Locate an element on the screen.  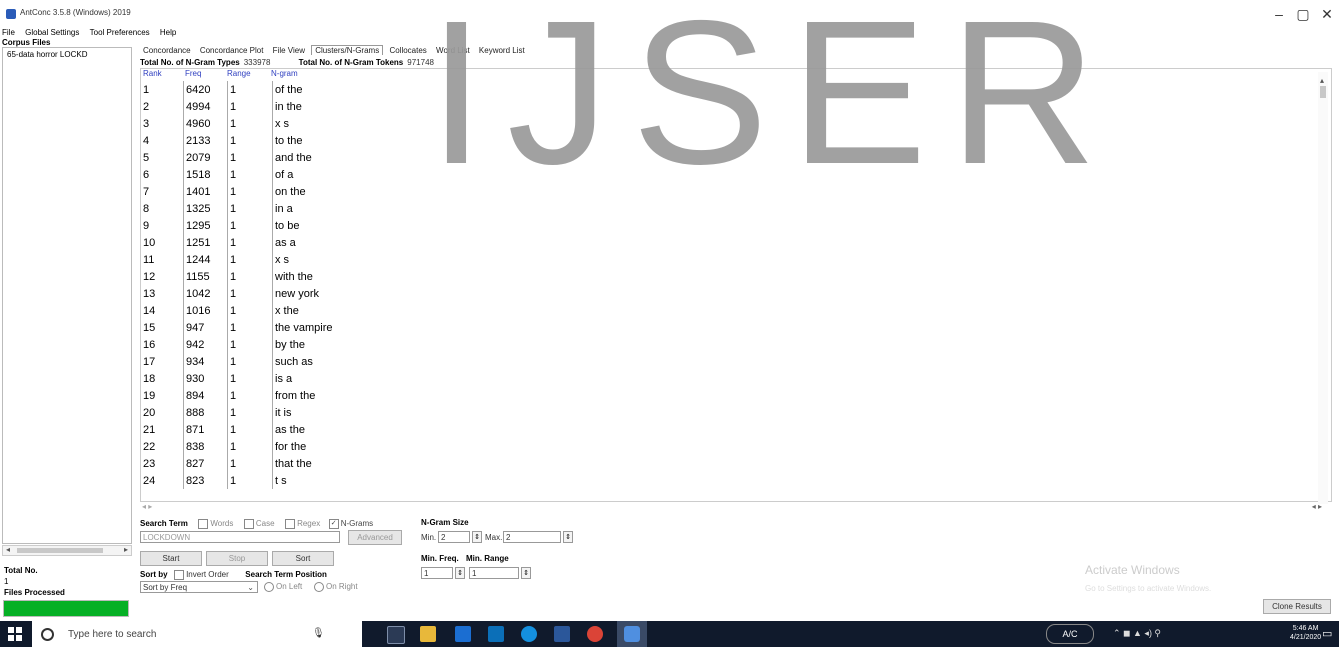
table-row: 1 6420 1 of the is located at coordinates (268, 89).